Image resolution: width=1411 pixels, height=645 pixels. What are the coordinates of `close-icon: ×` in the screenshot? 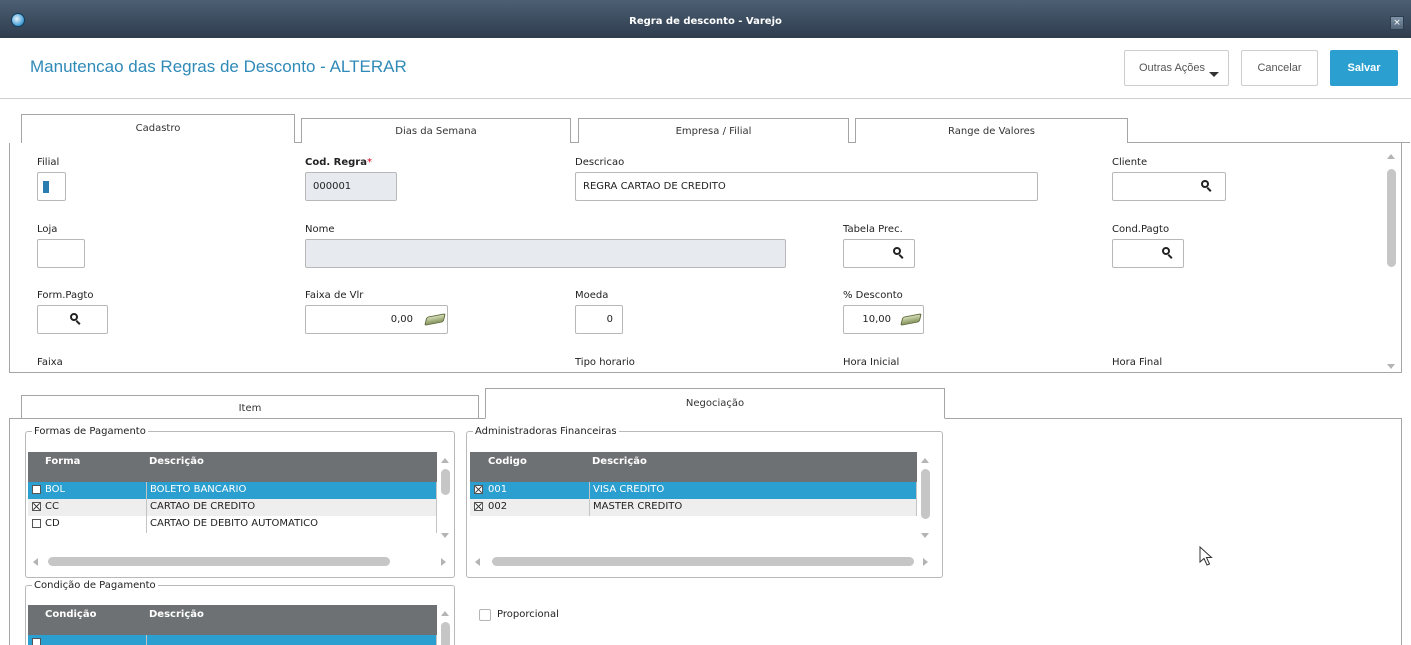 It's located at (1397, 23).